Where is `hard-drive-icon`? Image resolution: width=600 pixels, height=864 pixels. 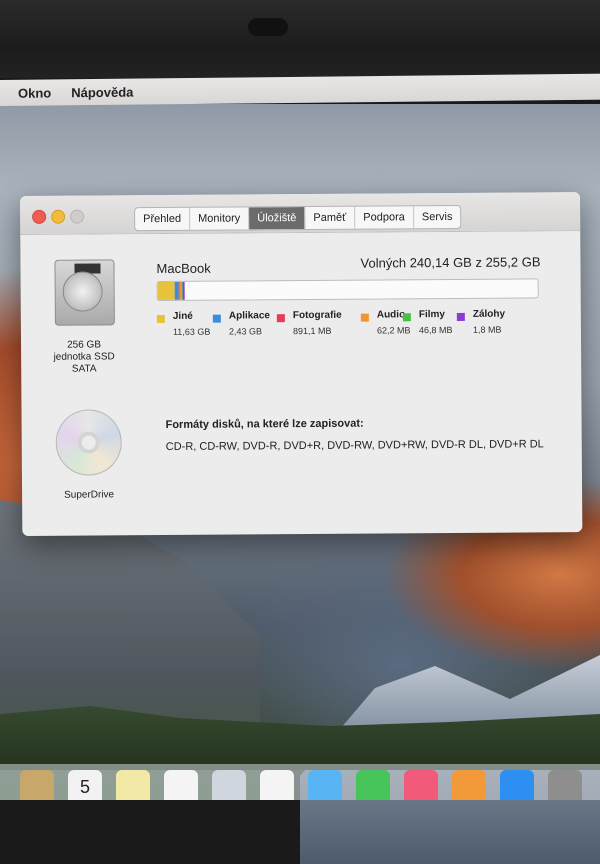 hard-drive-icon is located at coordinates (84, 292).